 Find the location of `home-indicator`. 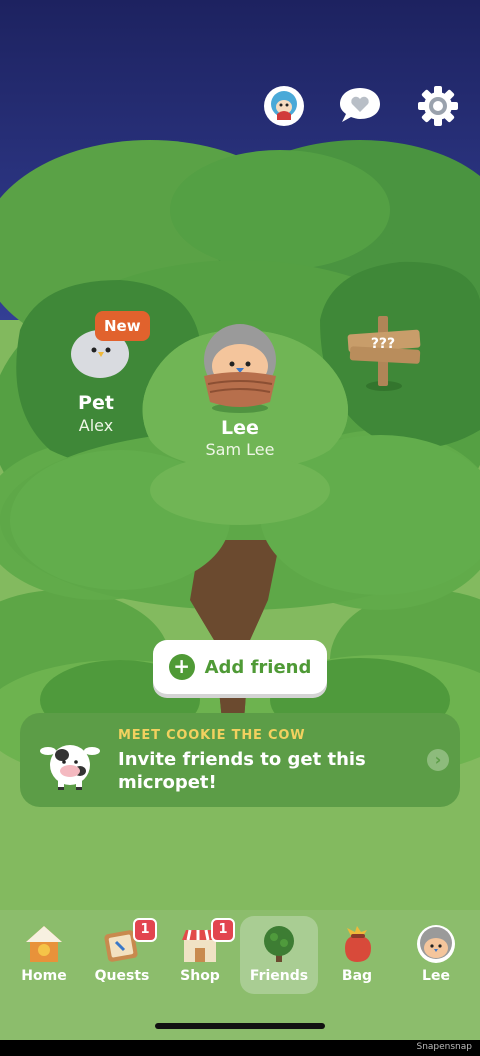

home-indicator is located at coordinates (240, 1026).